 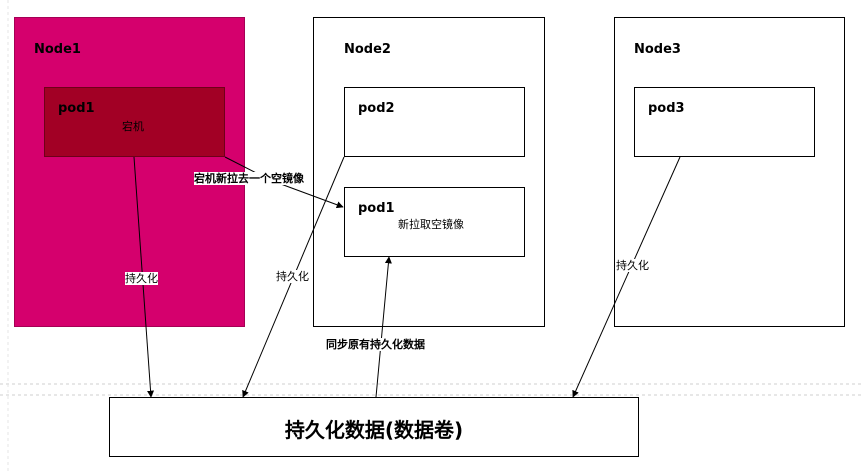 What do you see at coordinates (249, 178) in the screenshot?
I see `edge-label-repull: 宕机新拉去一个空镜像` at bounding box center [249, 178].